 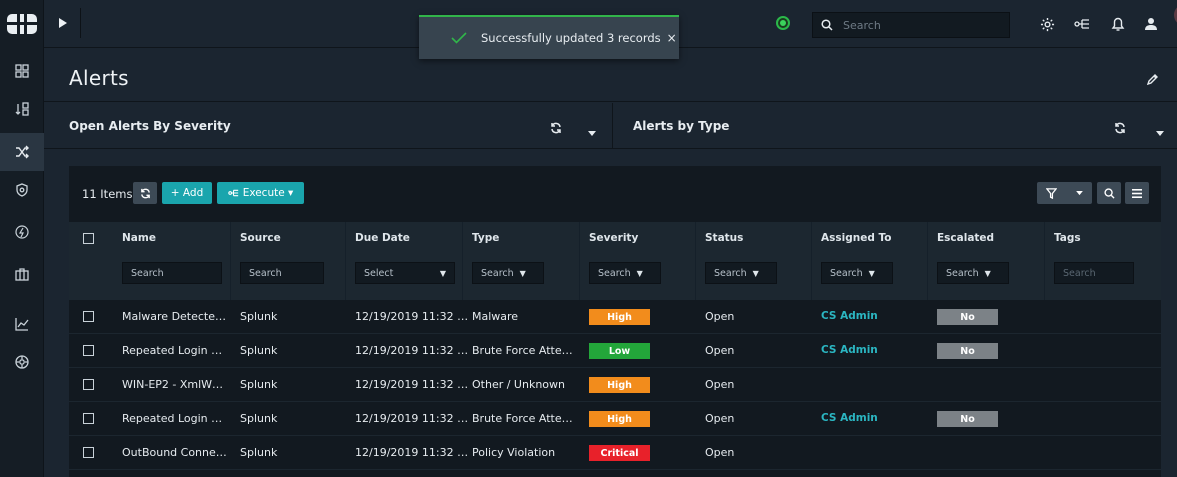 I want to click on filter-tags: Search, so click(x=1094, y=273).